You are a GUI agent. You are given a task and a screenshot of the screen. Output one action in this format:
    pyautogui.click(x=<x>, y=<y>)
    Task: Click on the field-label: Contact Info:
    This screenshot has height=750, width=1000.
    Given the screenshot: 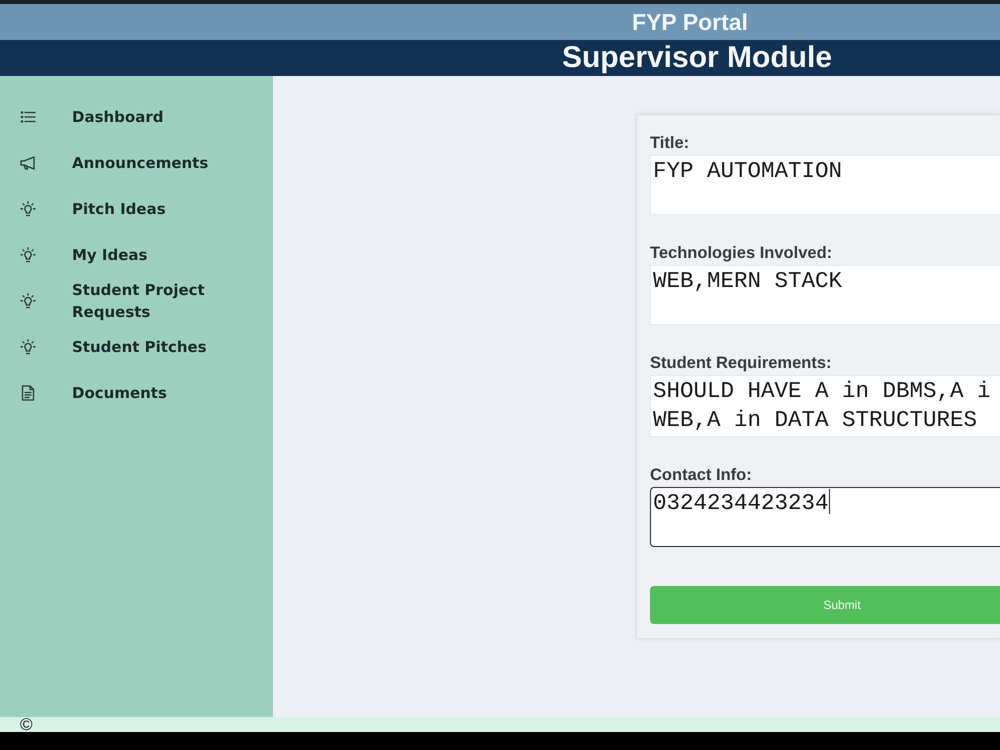 What is the action you would take?
    pyautogui.click(x=701, y=475)
    